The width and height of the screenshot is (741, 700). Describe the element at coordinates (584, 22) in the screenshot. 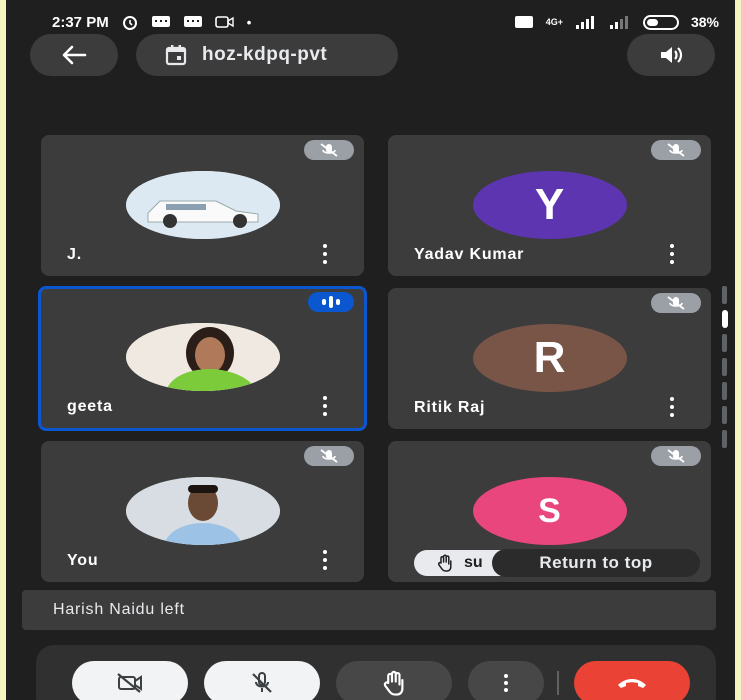

I see `signal-icon` at that location.